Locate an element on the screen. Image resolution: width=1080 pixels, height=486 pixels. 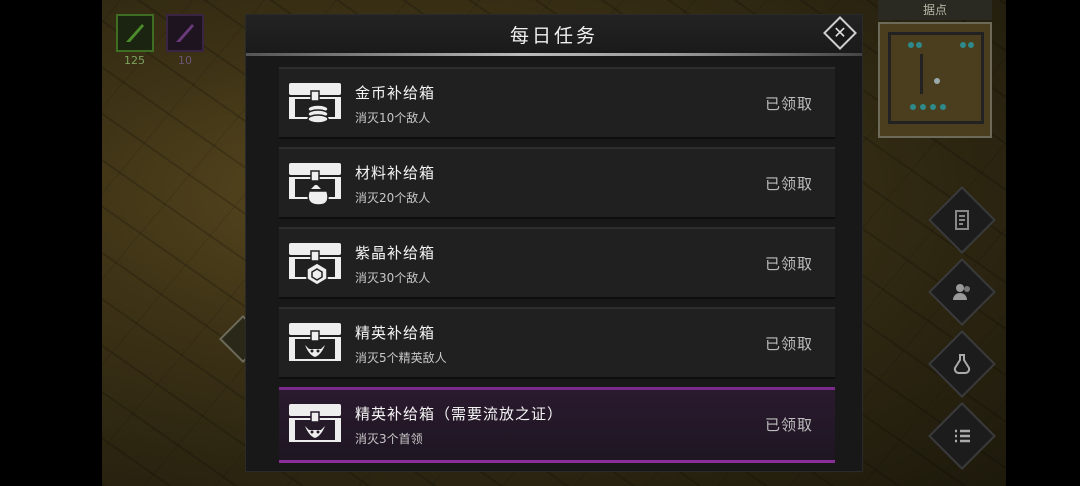
quest-row-elite: 精英补给箱（需要流放之证） 消灭3个首领 已领取 is located at coordinates (557, 425).